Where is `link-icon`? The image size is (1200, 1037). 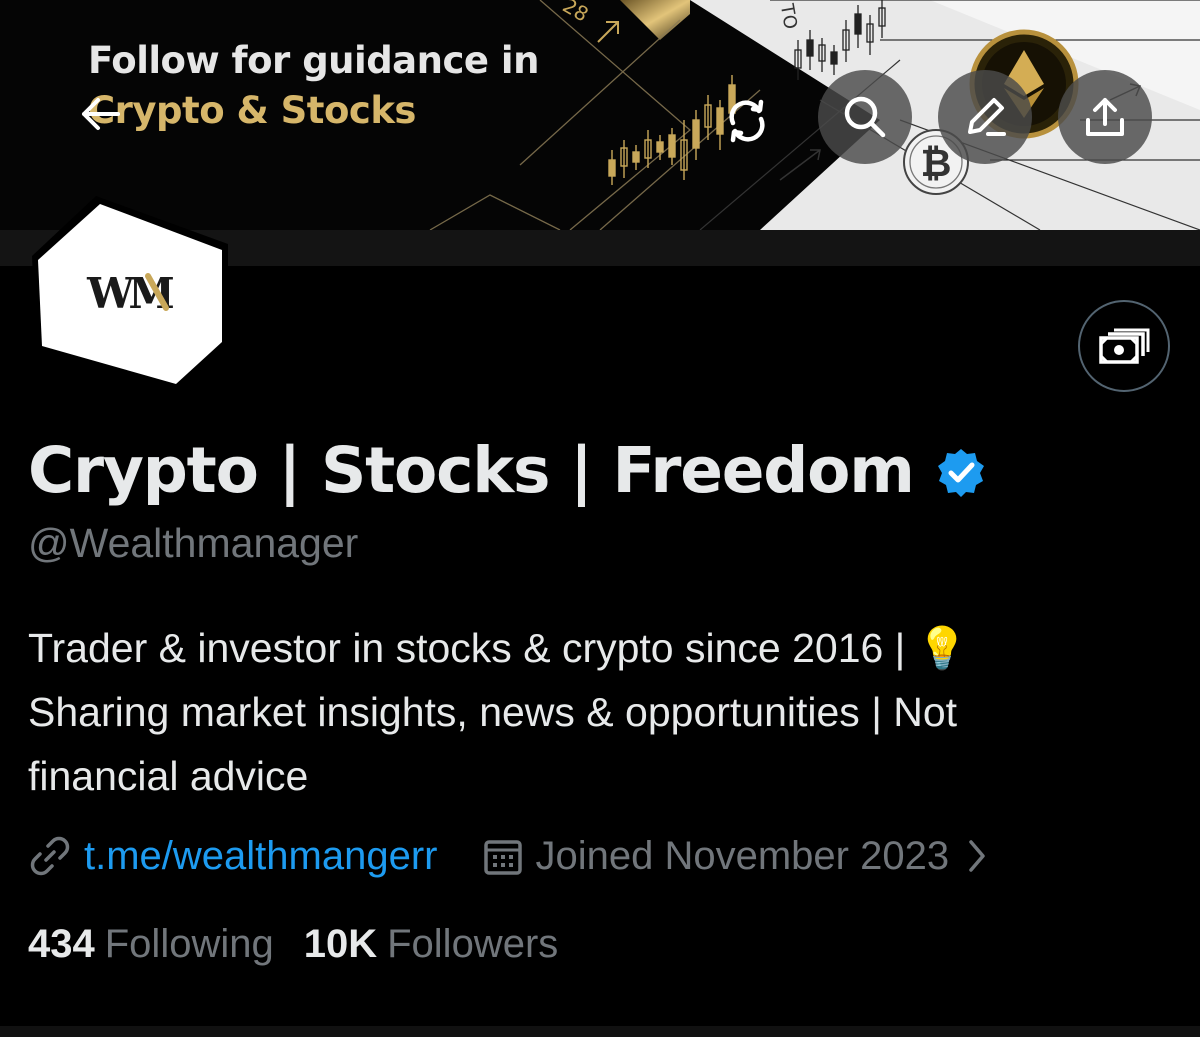 link-icon is located at coordinates (50, 856).